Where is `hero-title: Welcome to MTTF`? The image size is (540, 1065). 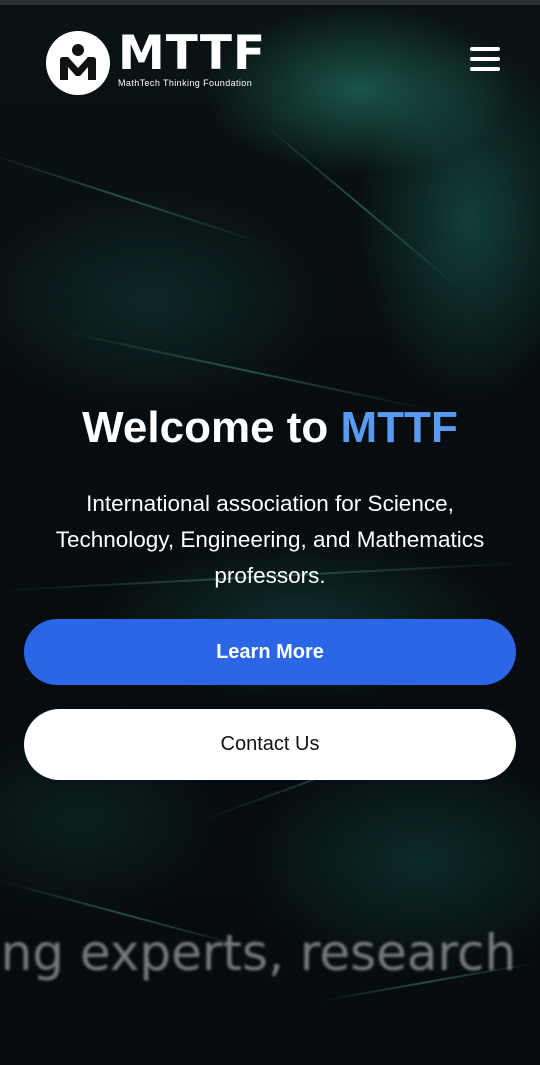
hero-title: Welcome to MTTF is located at coordinates (270, 428).